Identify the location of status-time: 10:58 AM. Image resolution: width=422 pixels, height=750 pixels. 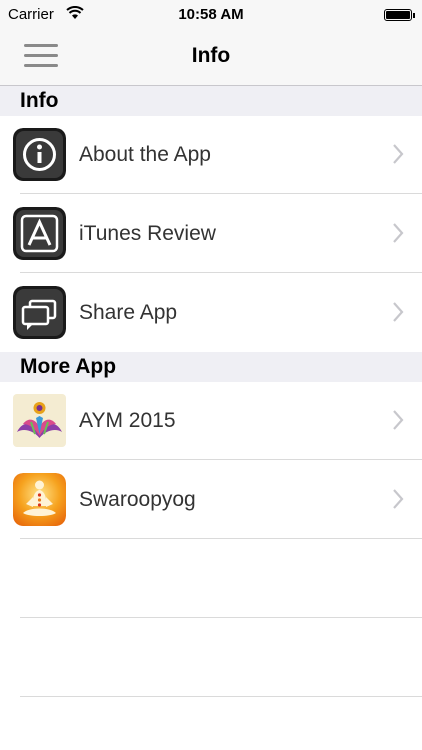
(211, 14).